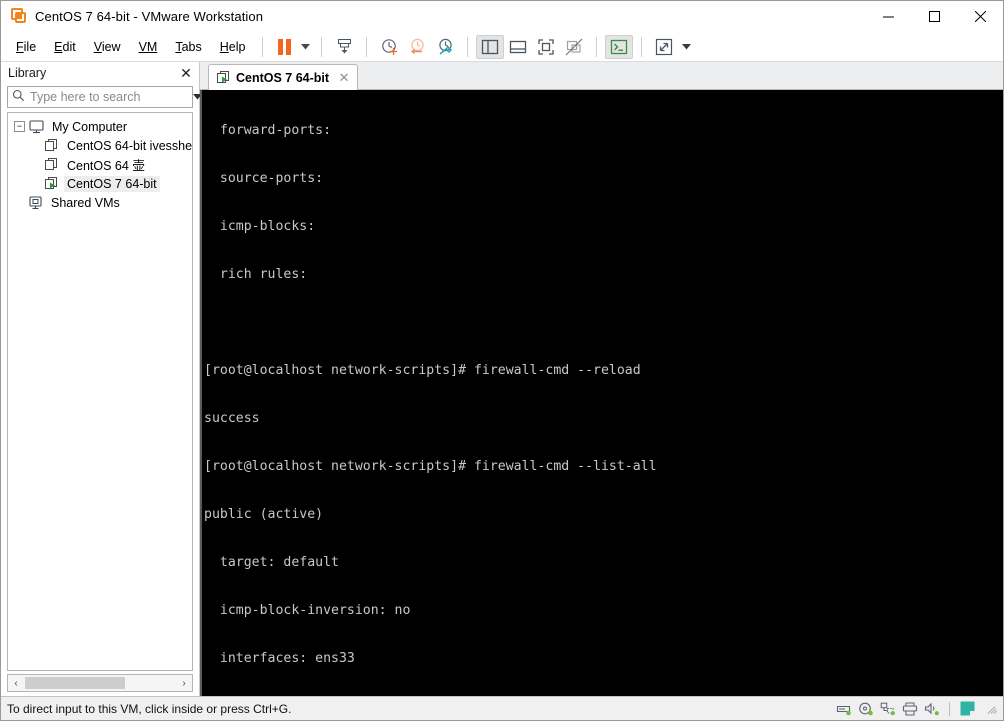 The image size is (1004, 721). Describe the element at coordinates (188, 47) in the screenshot. I see `menu-tabs: Tabs` at that location.